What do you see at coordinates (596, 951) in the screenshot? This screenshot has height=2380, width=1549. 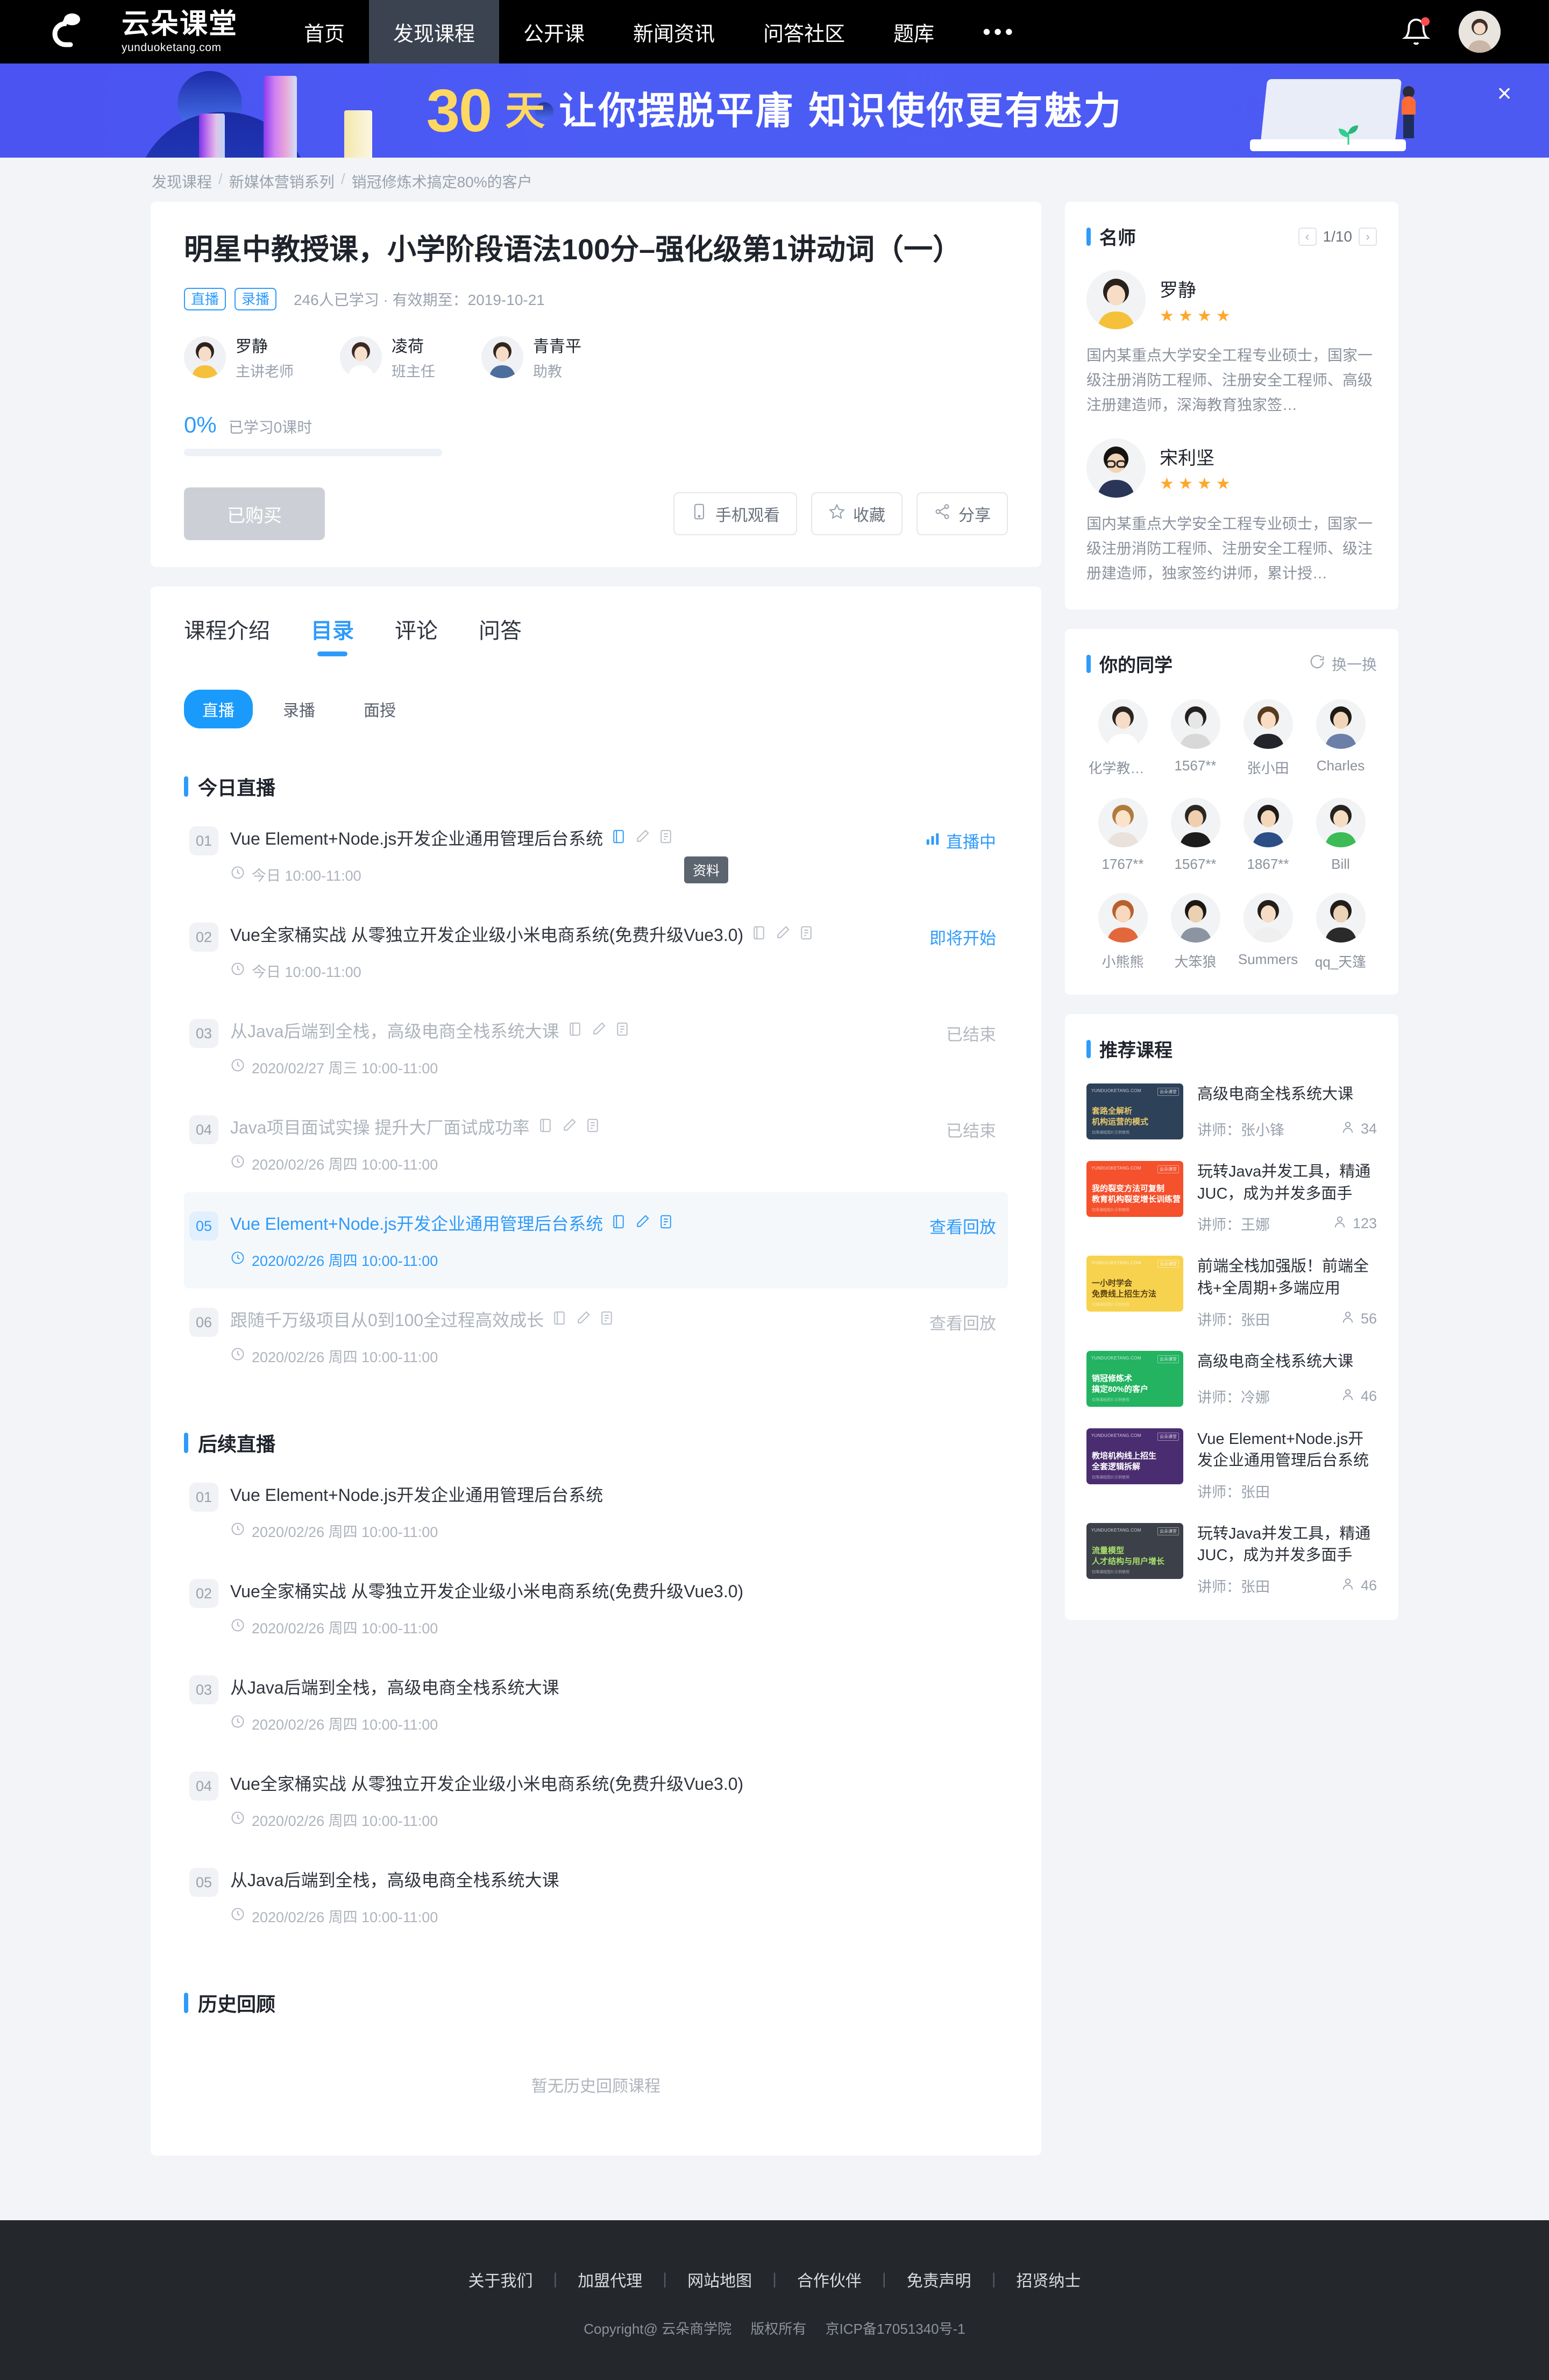 I see `lesson-row: 02 Vue全家桶实战 从零独立开发企业级小米电商系统(免费升级Vue3.0)` at bounding box center [596, 951].